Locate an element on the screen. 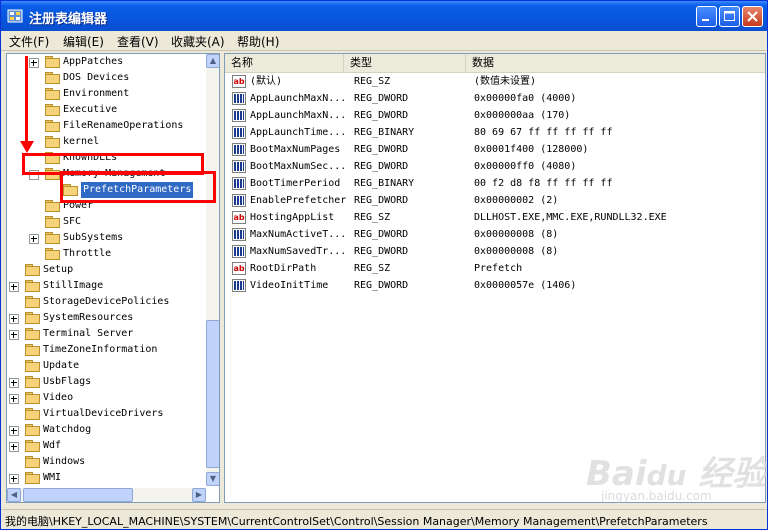 The width and height of the screenshot is (768, 530). tree-item: Setup is located at coordinates (106, 270).